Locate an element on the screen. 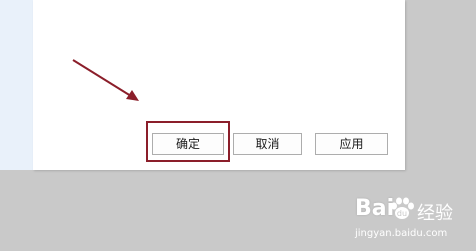  paw-icon: du is located at coordinates (402, 208).